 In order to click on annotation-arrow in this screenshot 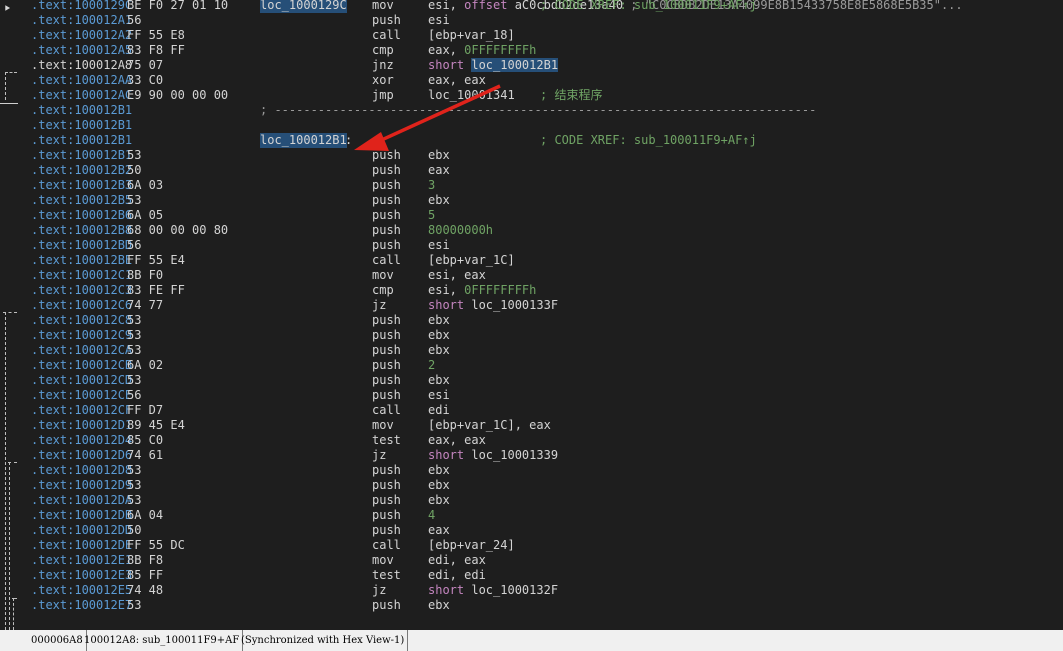, I will do `click(427, 117)`.